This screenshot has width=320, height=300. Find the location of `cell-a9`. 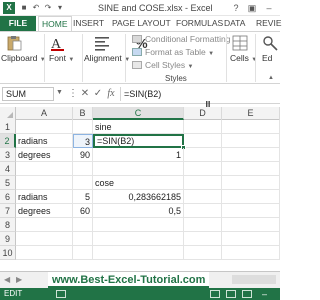

cell-a9 is located at coordinates (44, 239).